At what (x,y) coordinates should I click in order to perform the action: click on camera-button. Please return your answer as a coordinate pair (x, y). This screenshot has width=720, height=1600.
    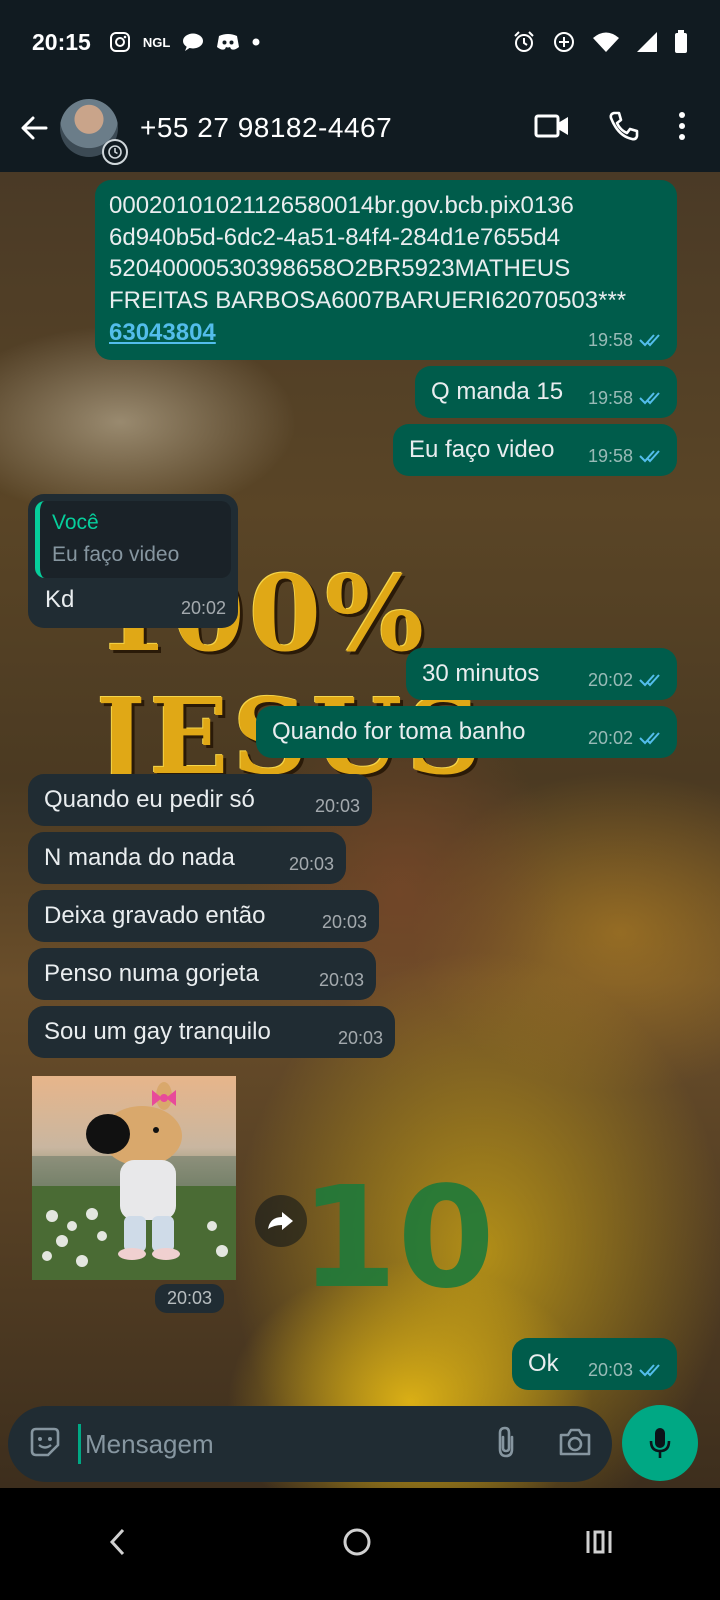
    Looking at the image, I should click on (575, 1444).